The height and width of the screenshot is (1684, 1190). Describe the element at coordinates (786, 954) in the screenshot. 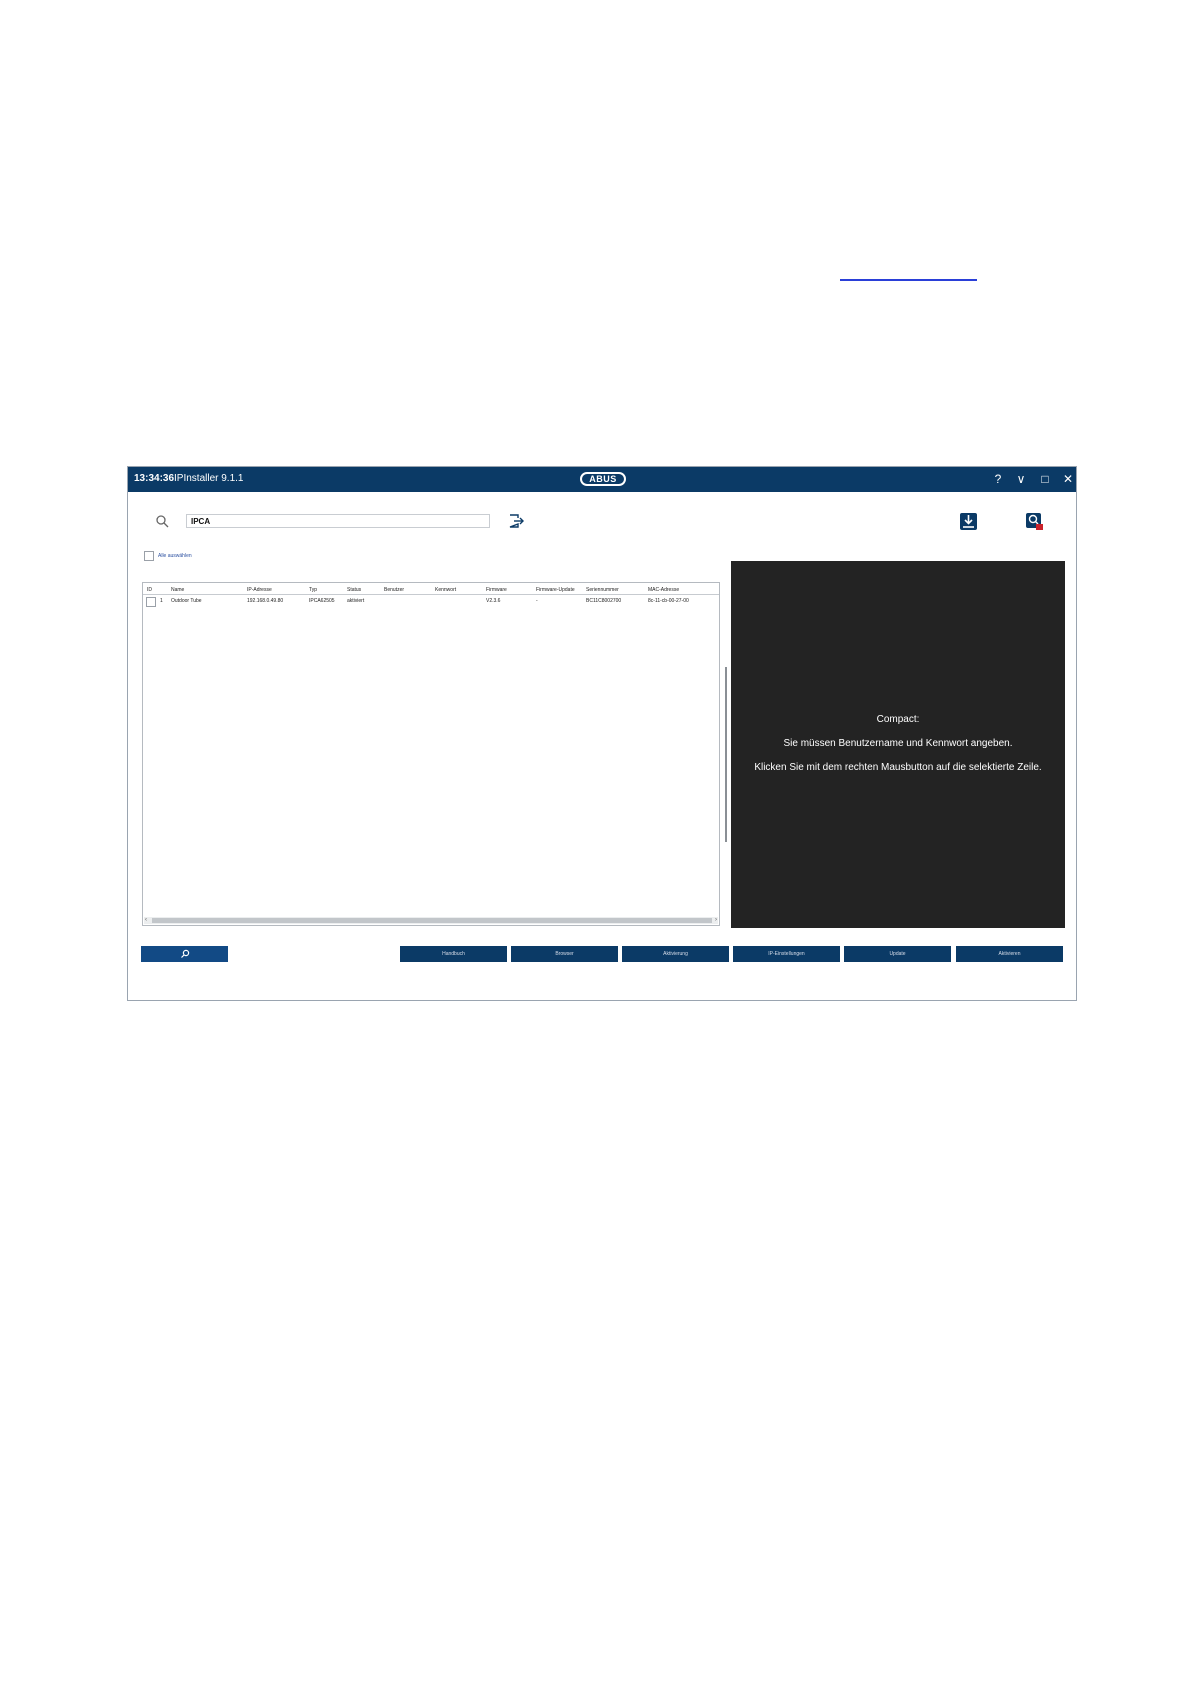

I see `ip-settings-button: IP-Einstellungen` at that location.